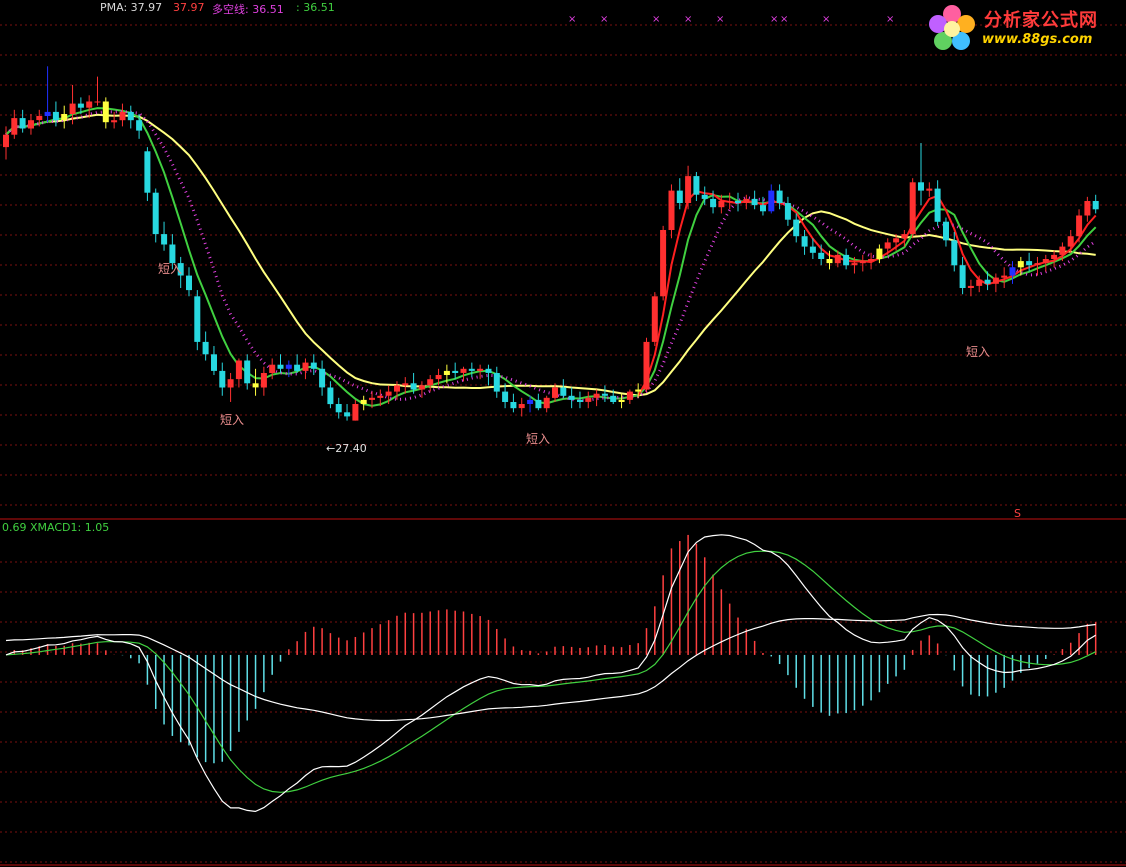 The image size is (1126, 867). Describe the element at coordinates (1024, 28) in the screenshot. I see `site-logo: 分析家公式网 www.88gs.com` at that location.